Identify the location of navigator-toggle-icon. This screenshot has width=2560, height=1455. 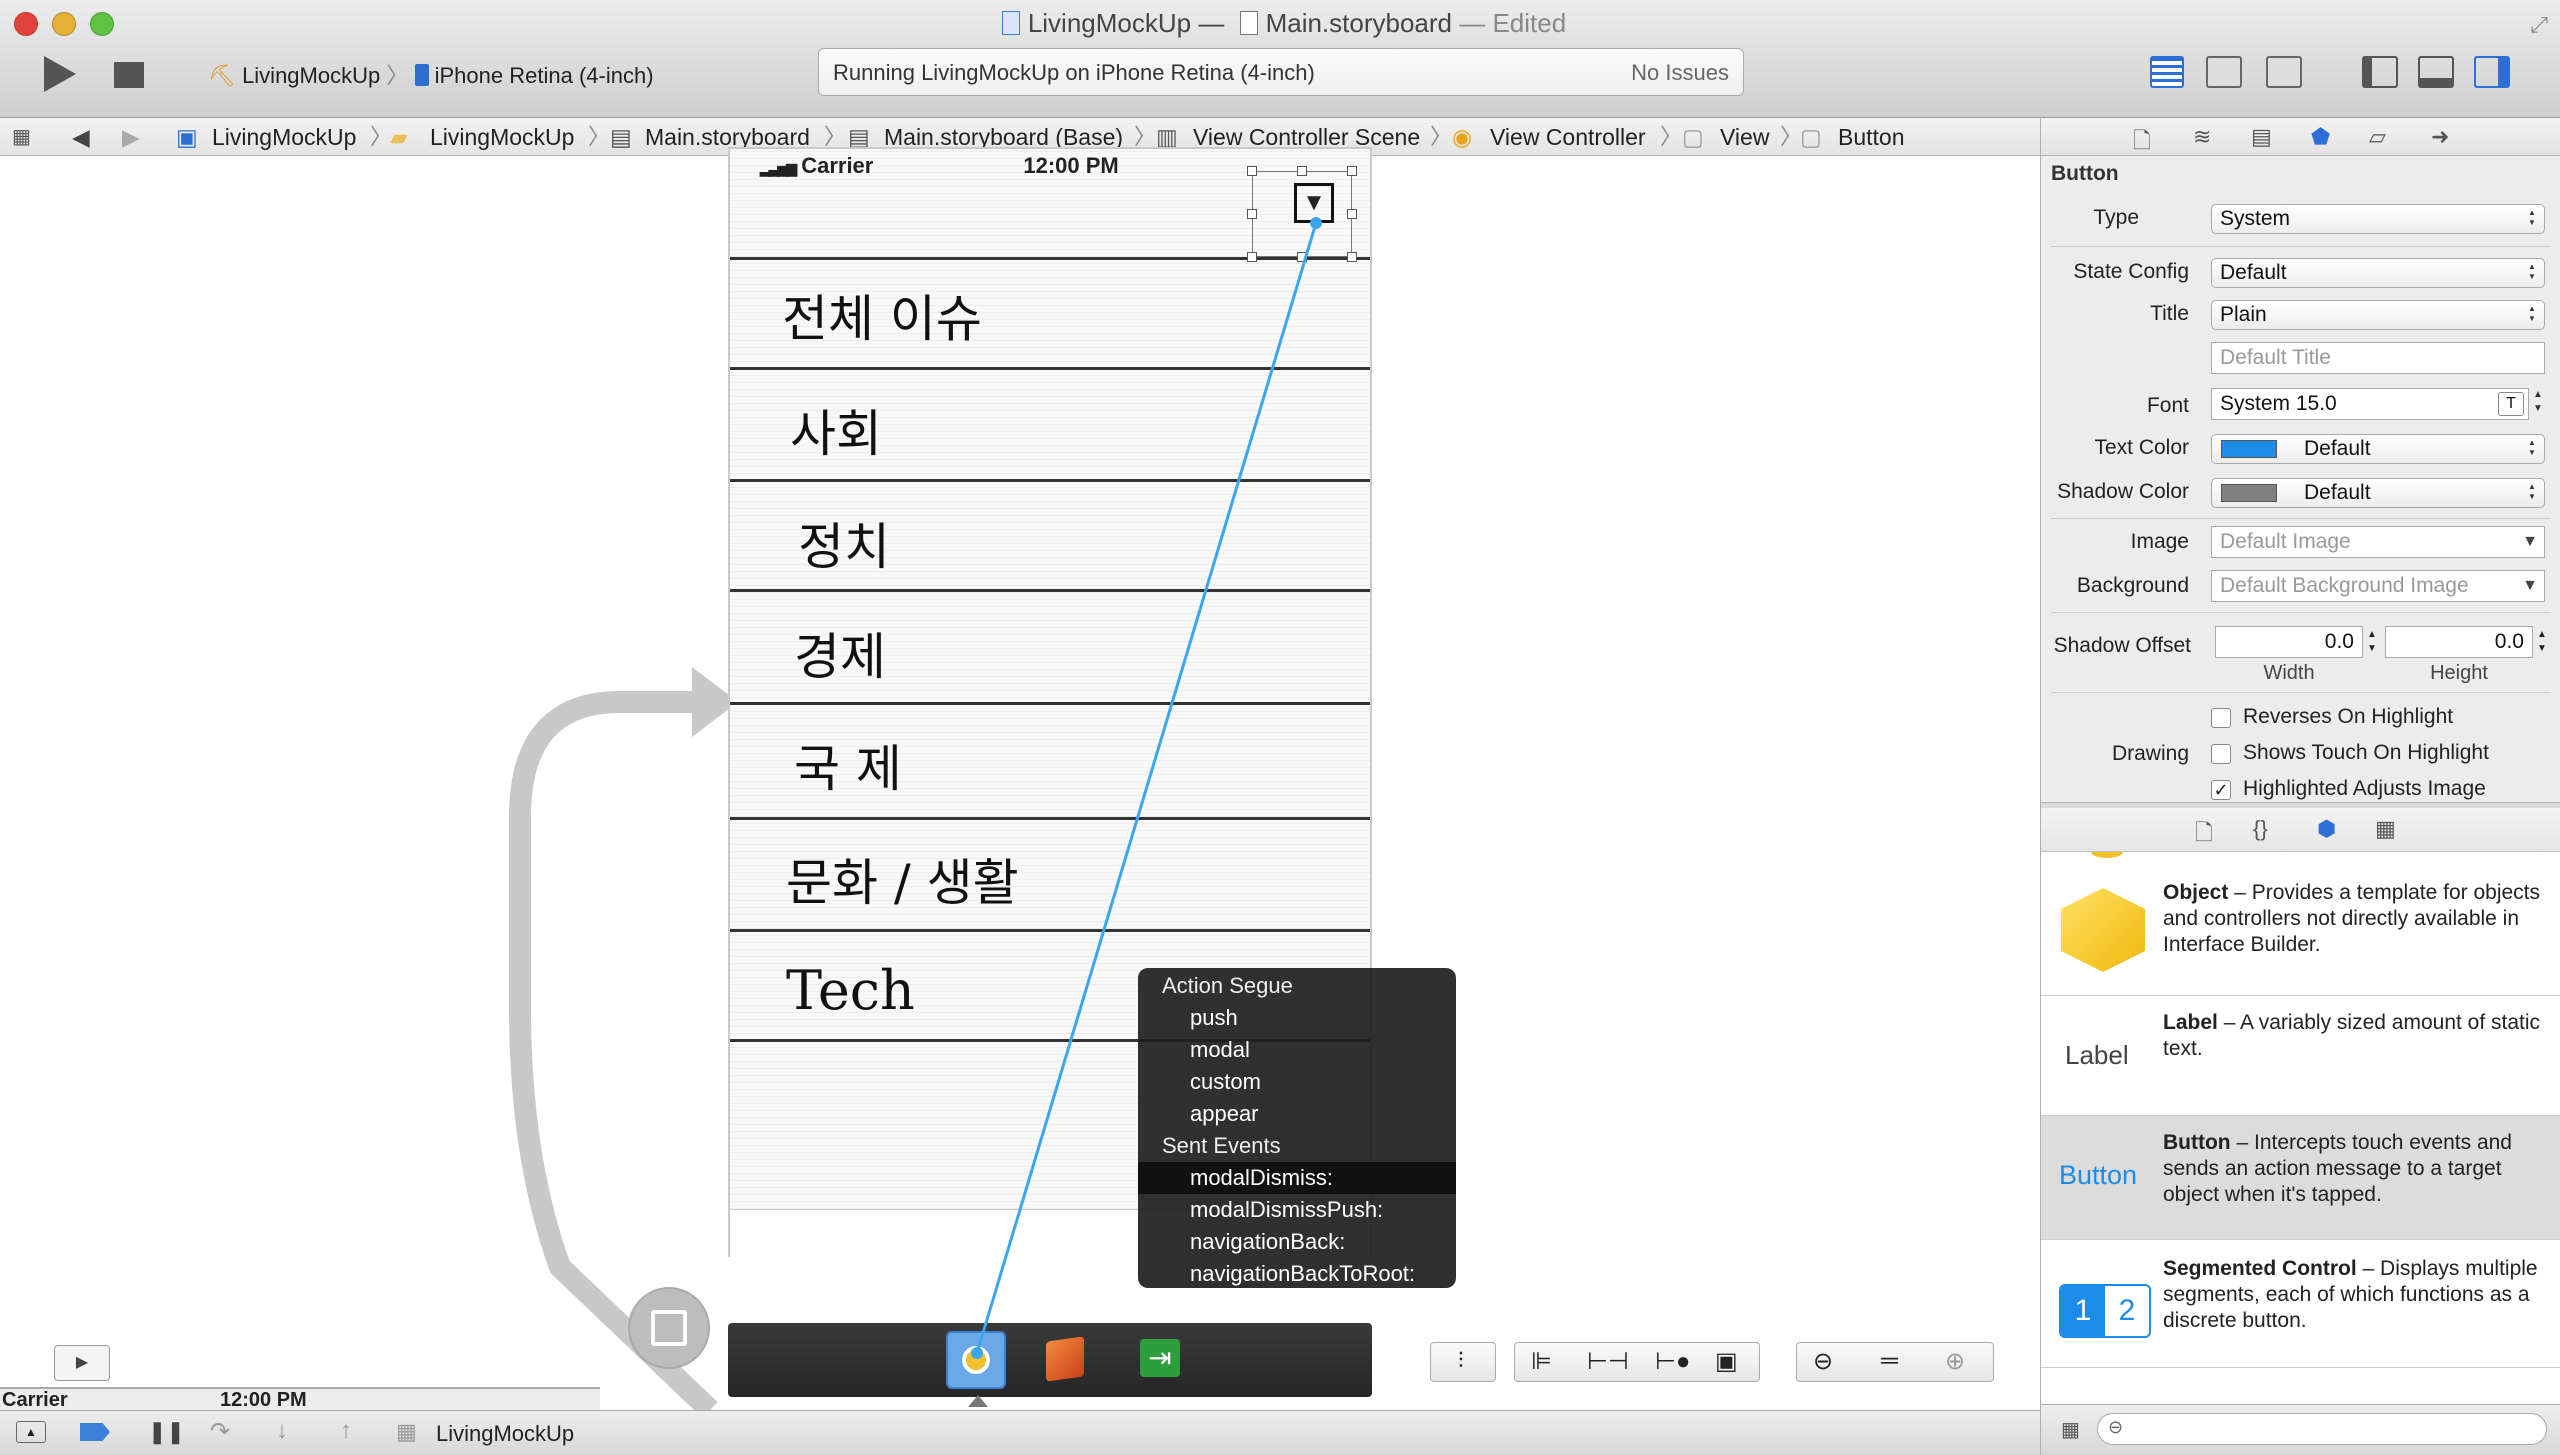
(2380, 72).